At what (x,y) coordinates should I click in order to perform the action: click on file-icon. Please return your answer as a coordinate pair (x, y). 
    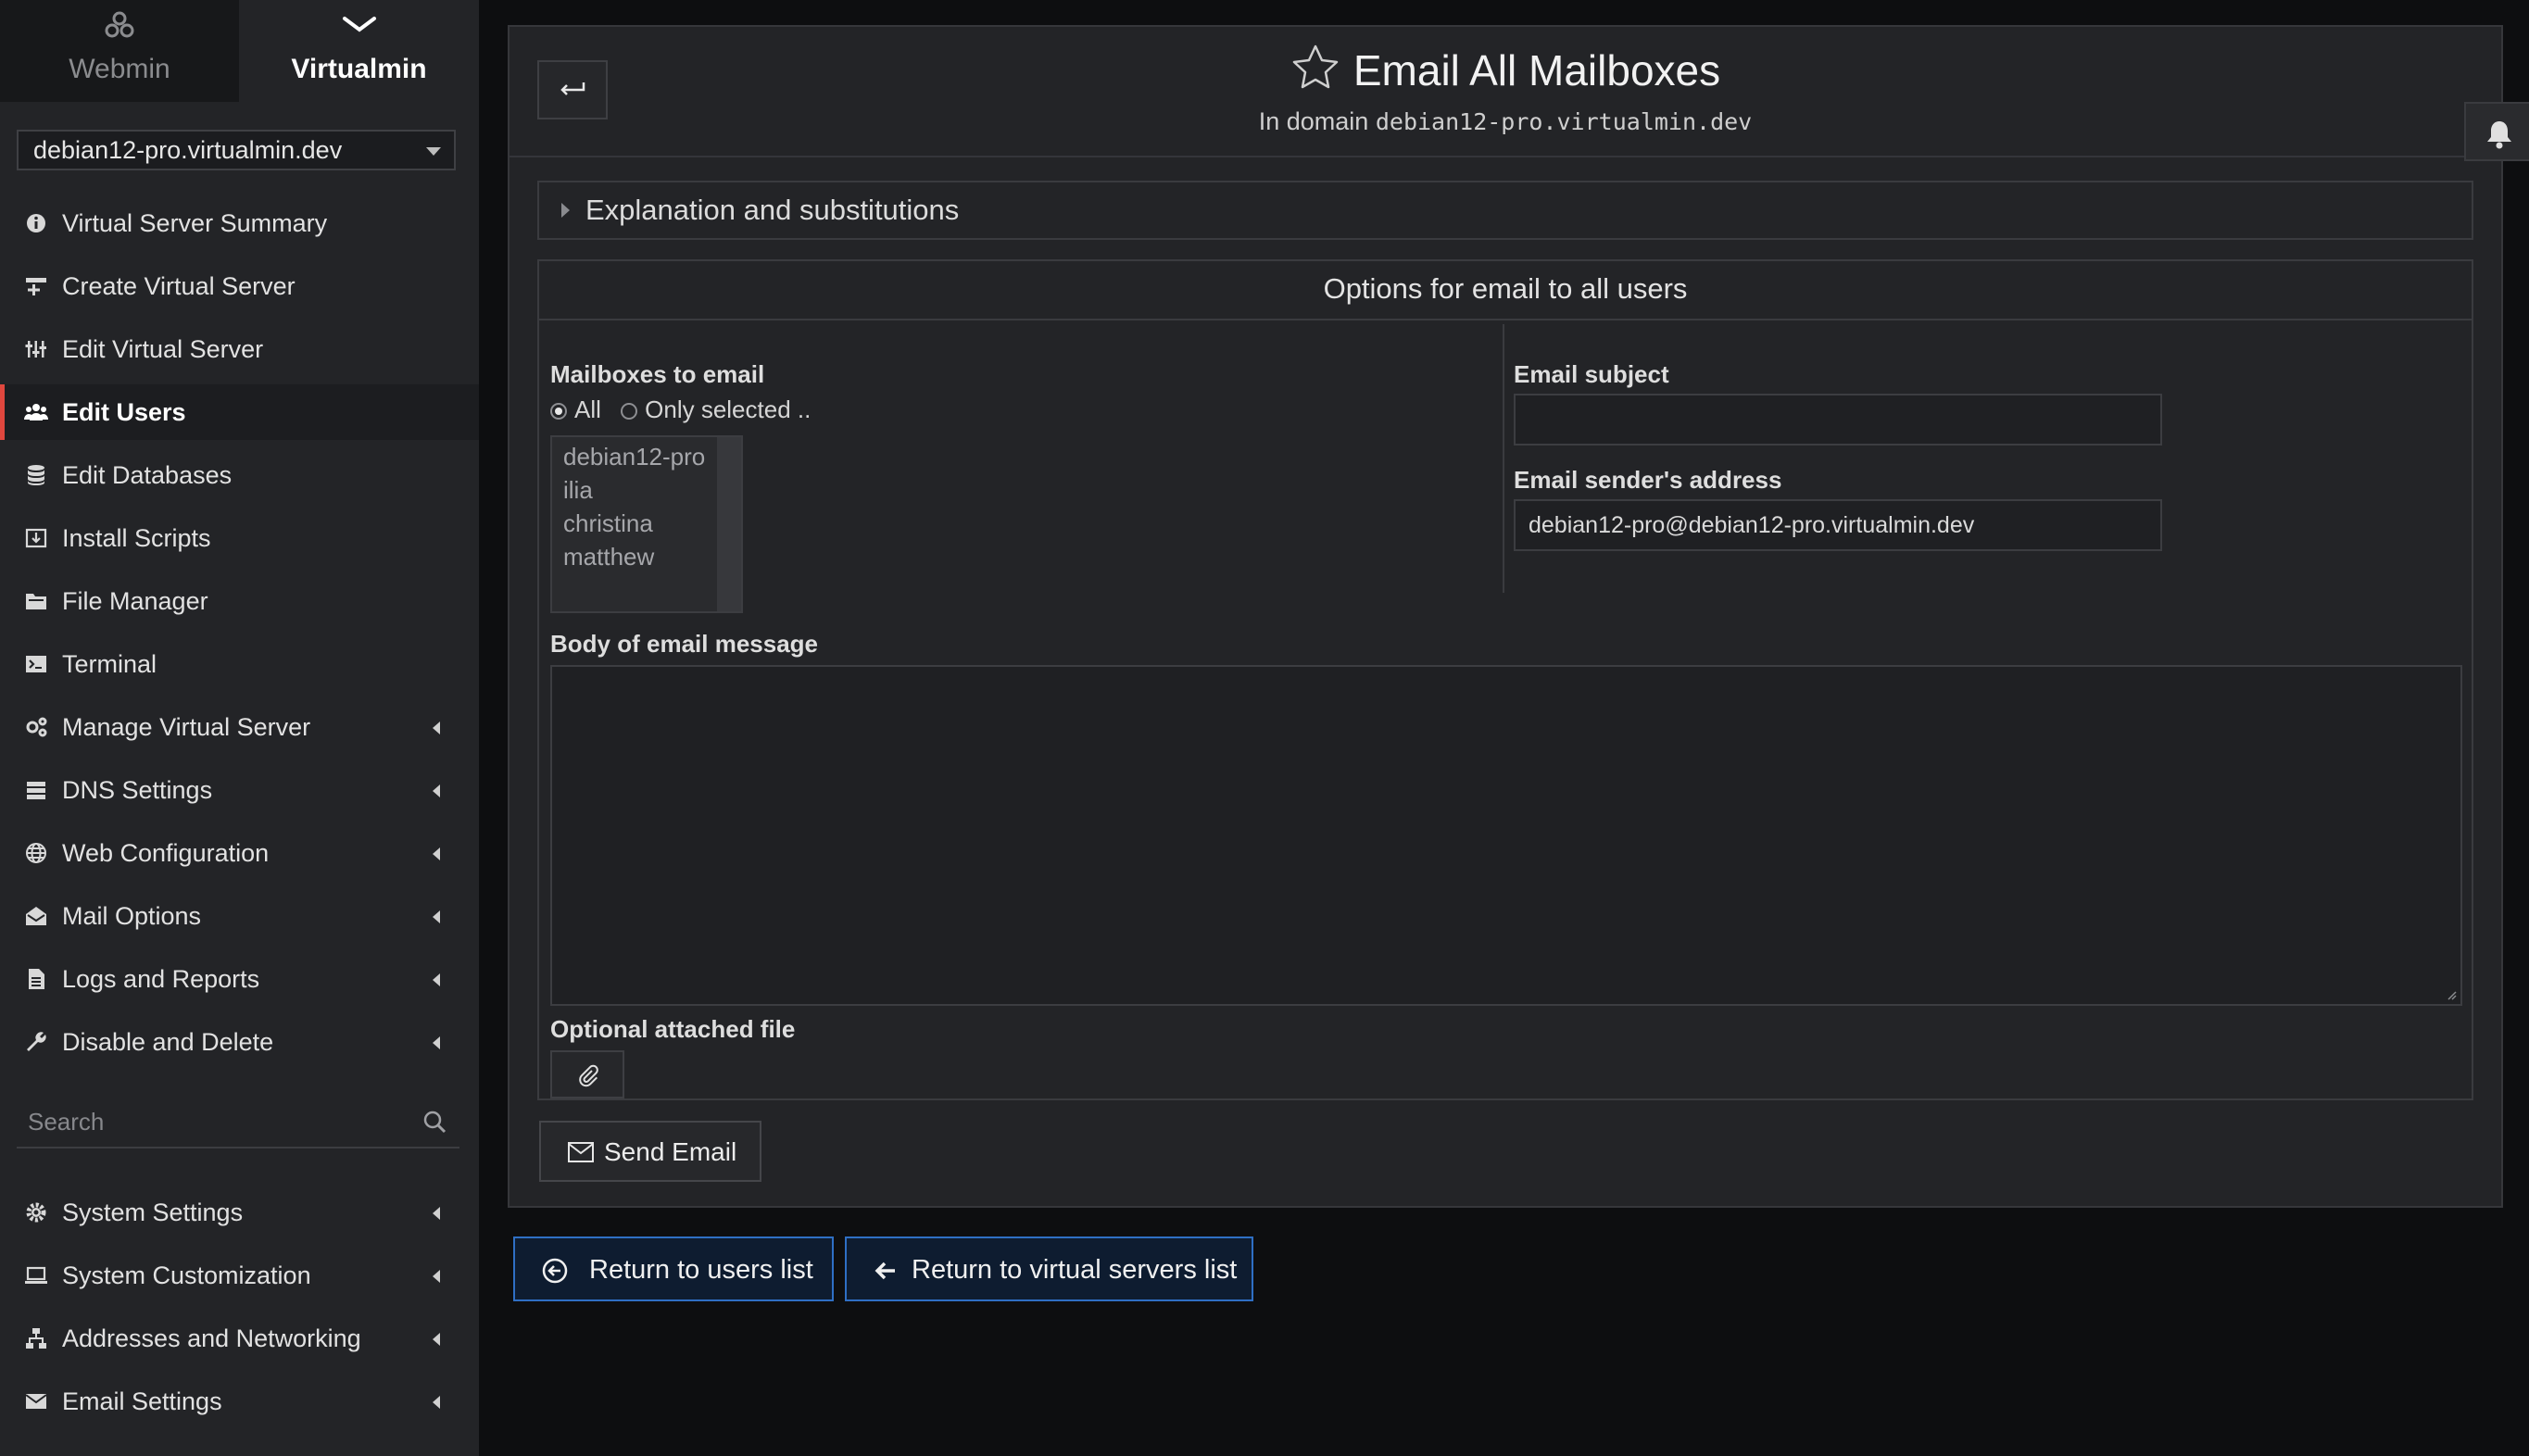
    Looking at the image, I should click on (36, 979).